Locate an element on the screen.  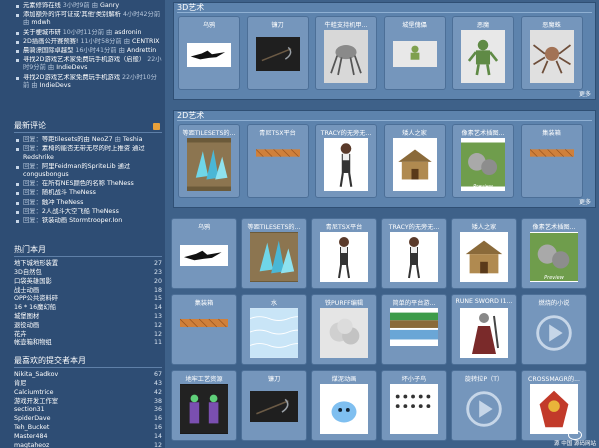
hot-item-label: 16 * 16魔幻船 is located at coordinates (35, 308).